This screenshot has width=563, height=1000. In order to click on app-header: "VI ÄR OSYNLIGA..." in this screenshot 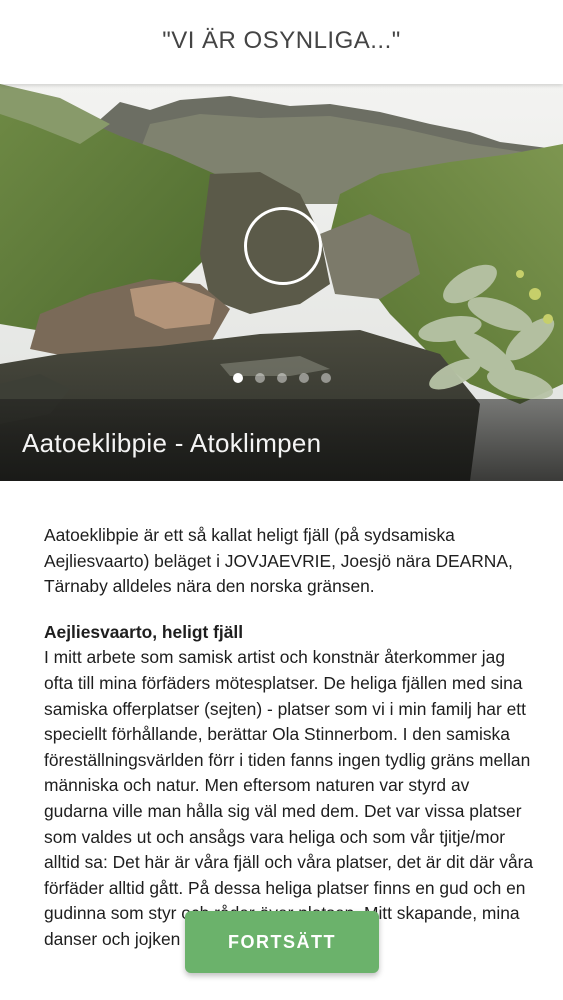, I will do `click(281, 42)`.